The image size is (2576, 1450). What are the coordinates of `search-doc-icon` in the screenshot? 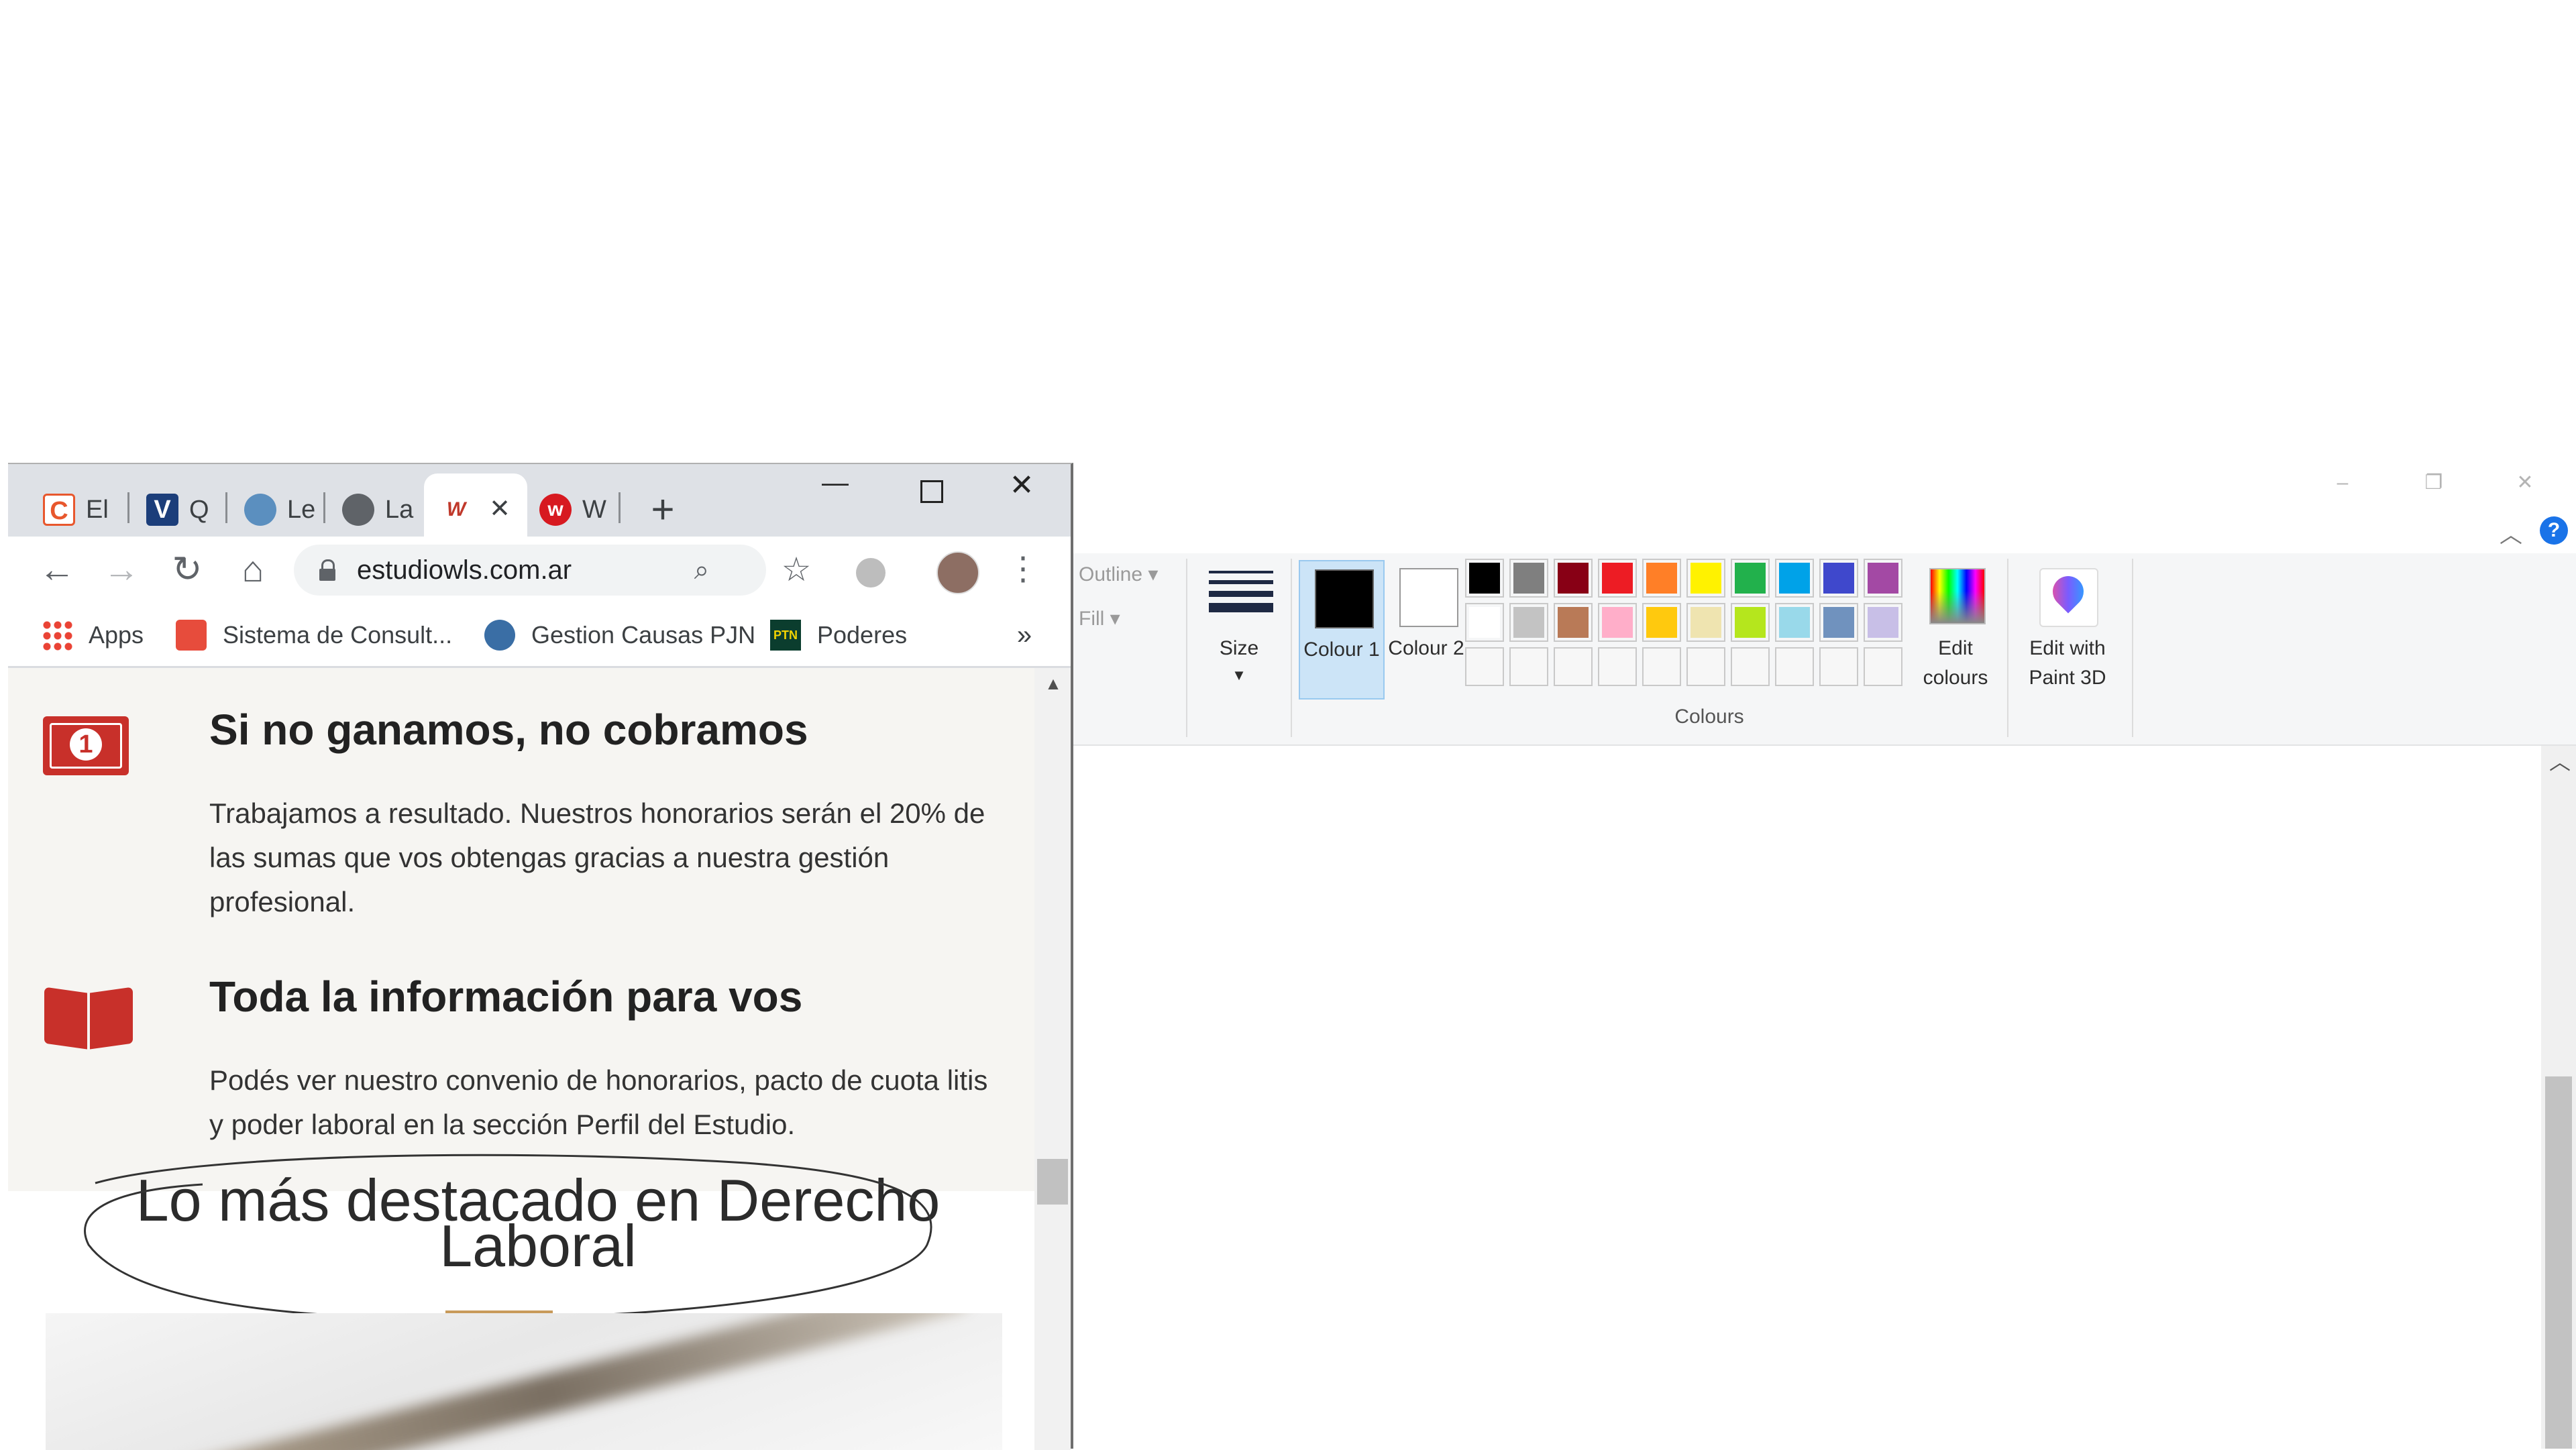 It's located at (191, 635).